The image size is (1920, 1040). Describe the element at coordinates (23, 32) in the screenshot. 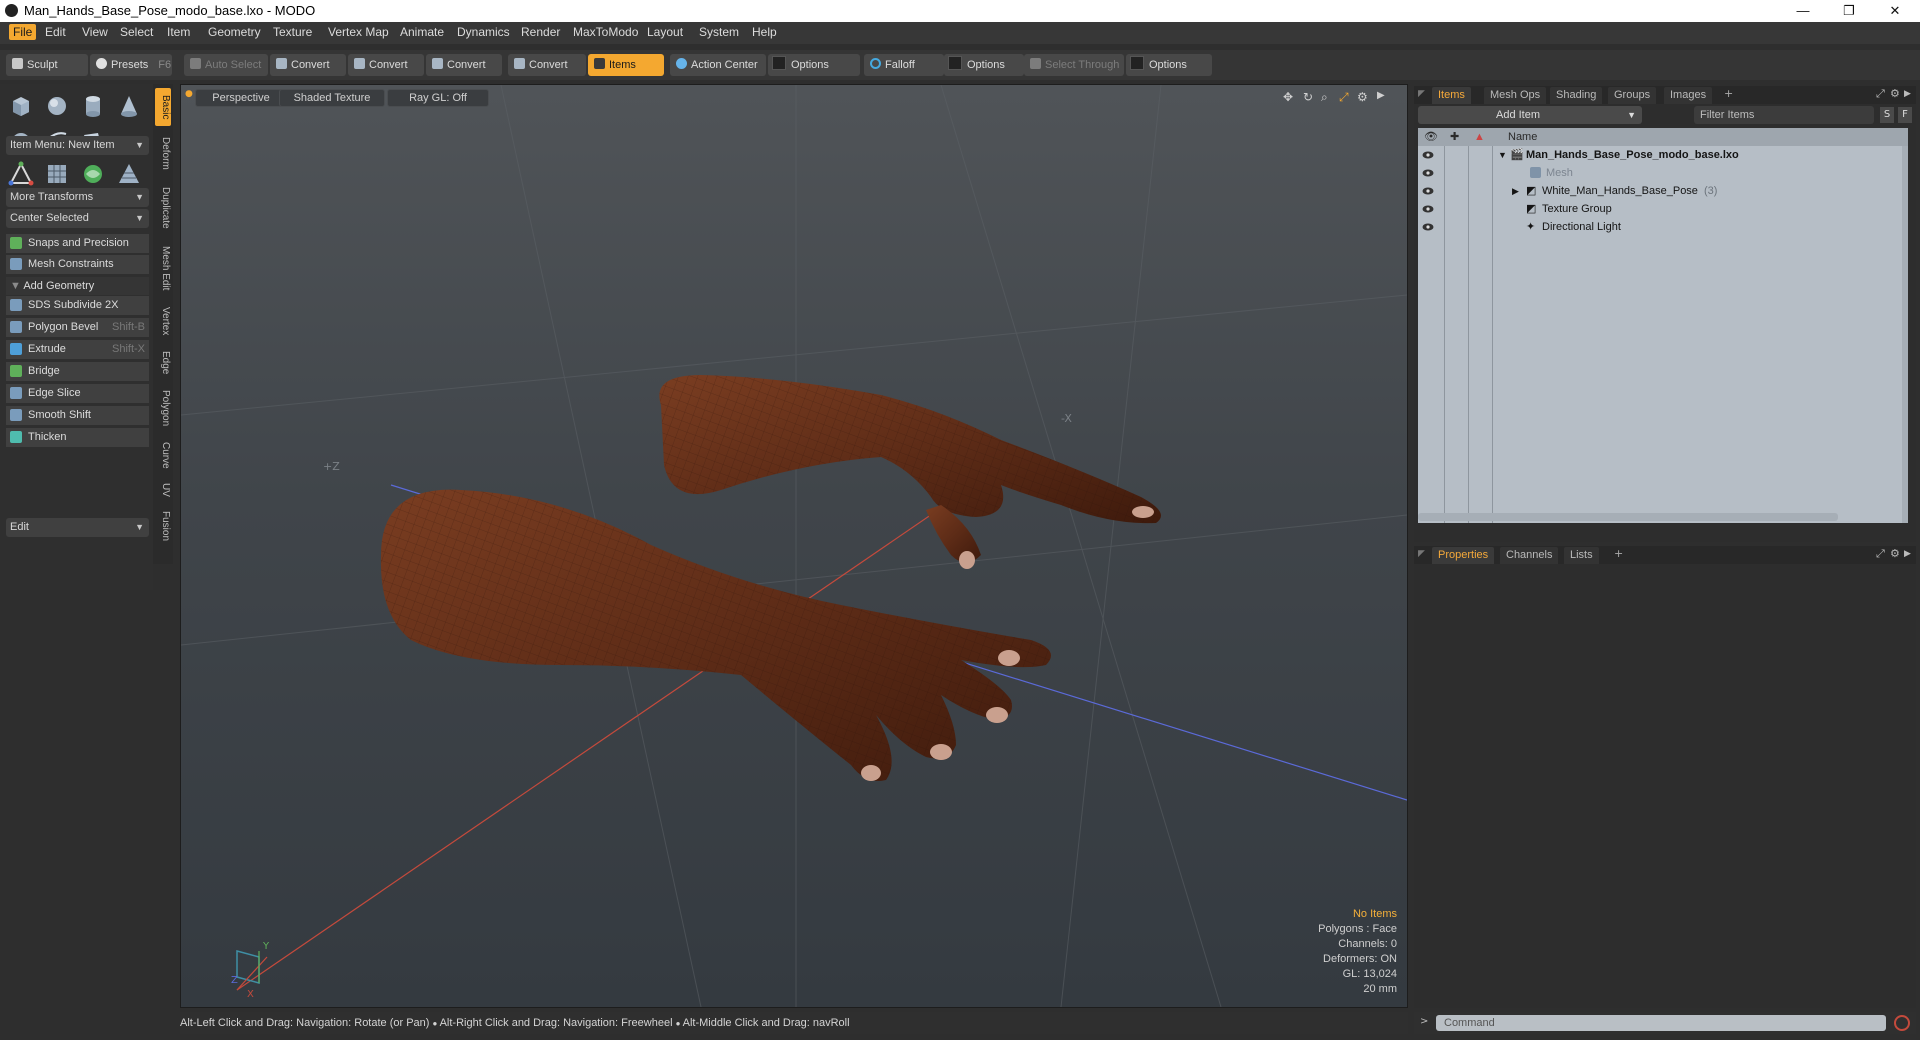

I see `menu-file: File` at that location.